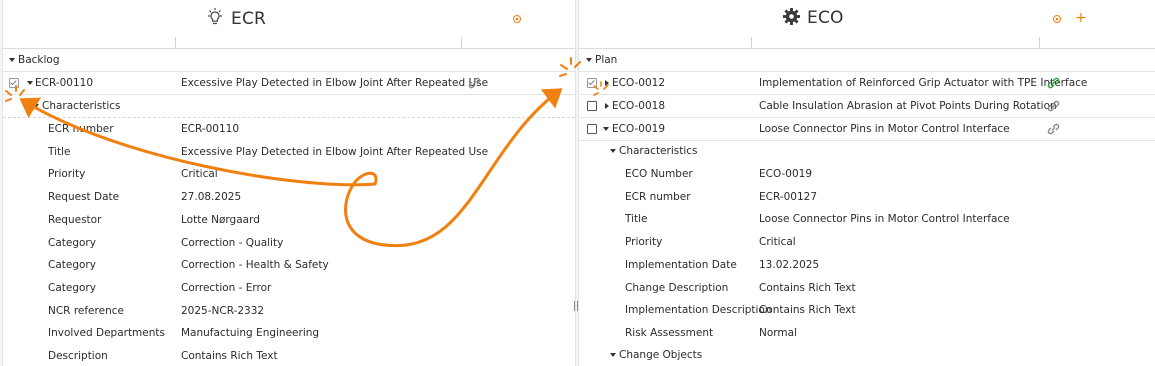  Describe the element at coordinates (106, 333) in the screenshot. I see `field-label: Involved Departments` at that location.